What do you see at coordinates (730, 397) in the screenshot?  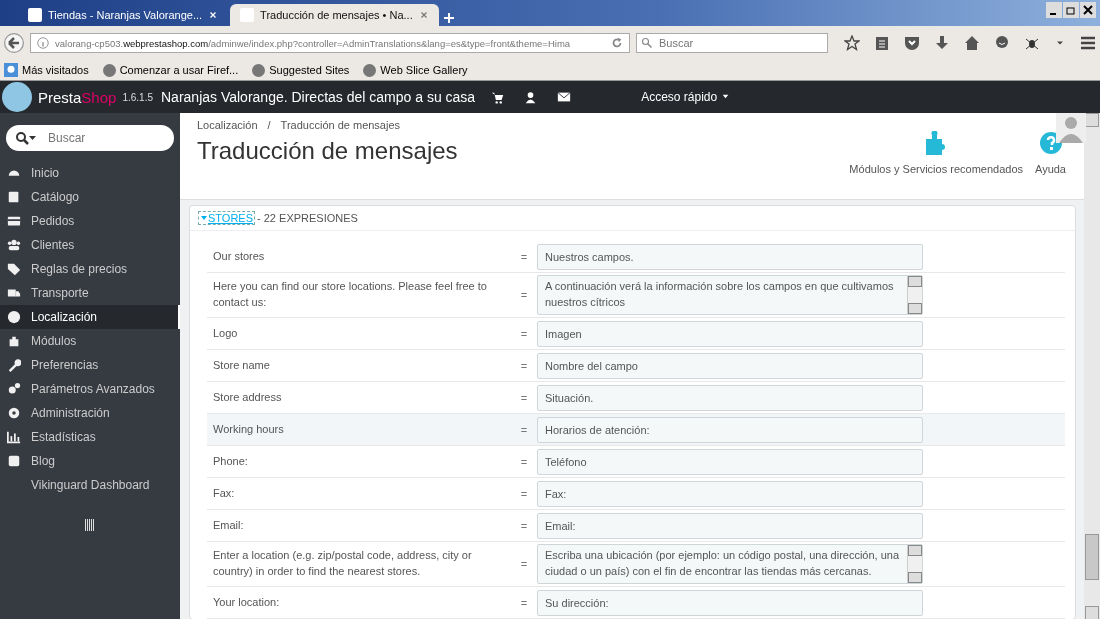 I see `translation-field: Situación.` at bounding box center [730, 397].